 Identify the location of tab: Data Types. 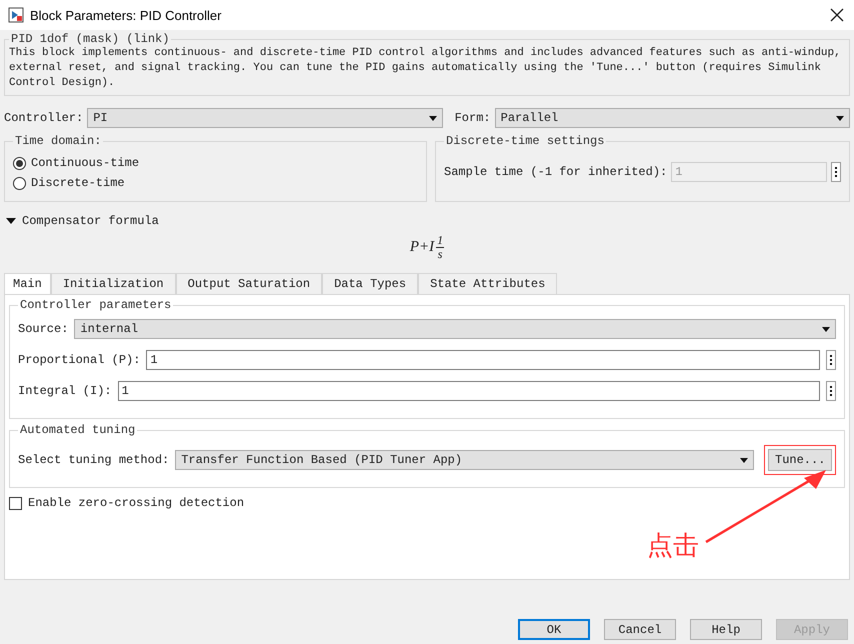
(370, 283).